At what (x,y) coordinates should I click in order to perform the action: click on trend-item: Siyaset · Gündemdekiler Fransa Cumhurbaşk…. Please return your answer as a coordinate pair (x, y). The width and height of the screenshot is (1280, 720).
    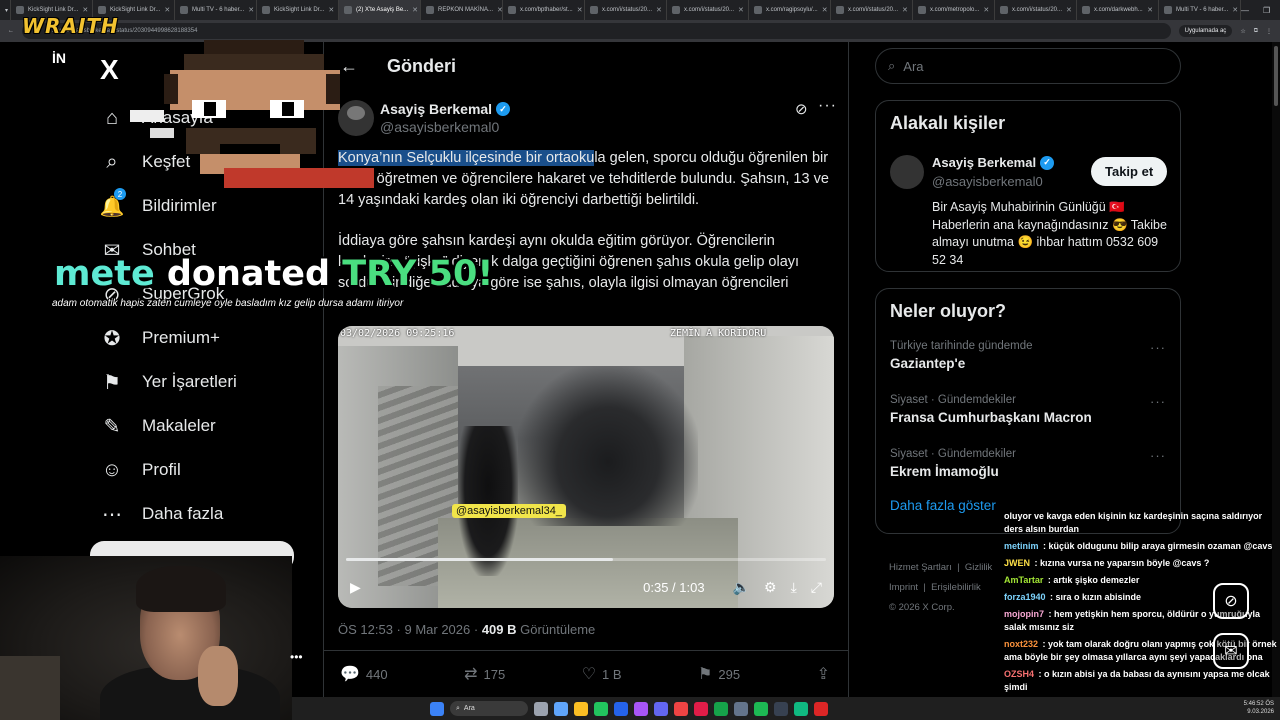
    Looking at the image, I should click on (1028, 417).